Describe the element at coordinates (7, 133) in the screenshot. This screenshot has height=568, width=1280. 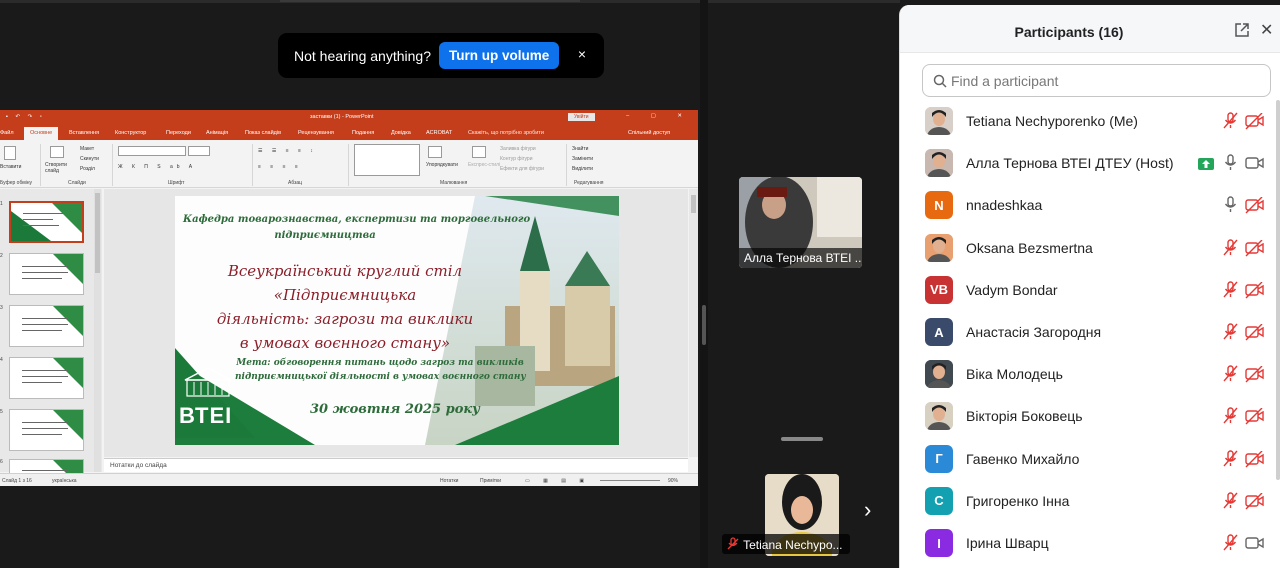
I see `menu-file: Файл` at that location.